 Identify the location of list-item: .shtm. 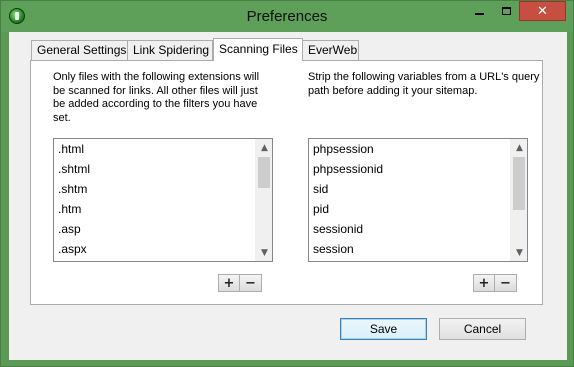
(154, 189).